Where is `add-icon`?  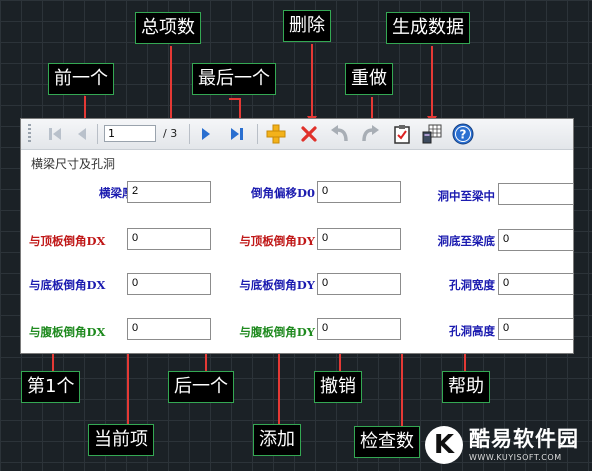
add-icon is located at coordinates (276, 134).